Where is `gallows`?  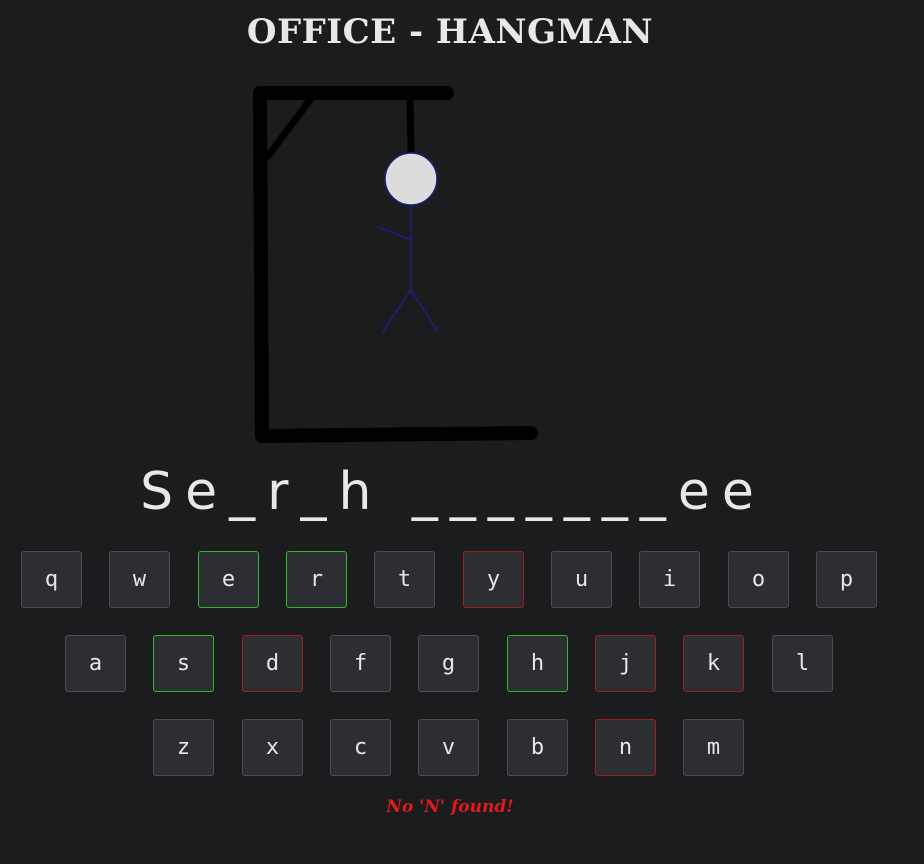
gallows is located at coordinates (395, 264).